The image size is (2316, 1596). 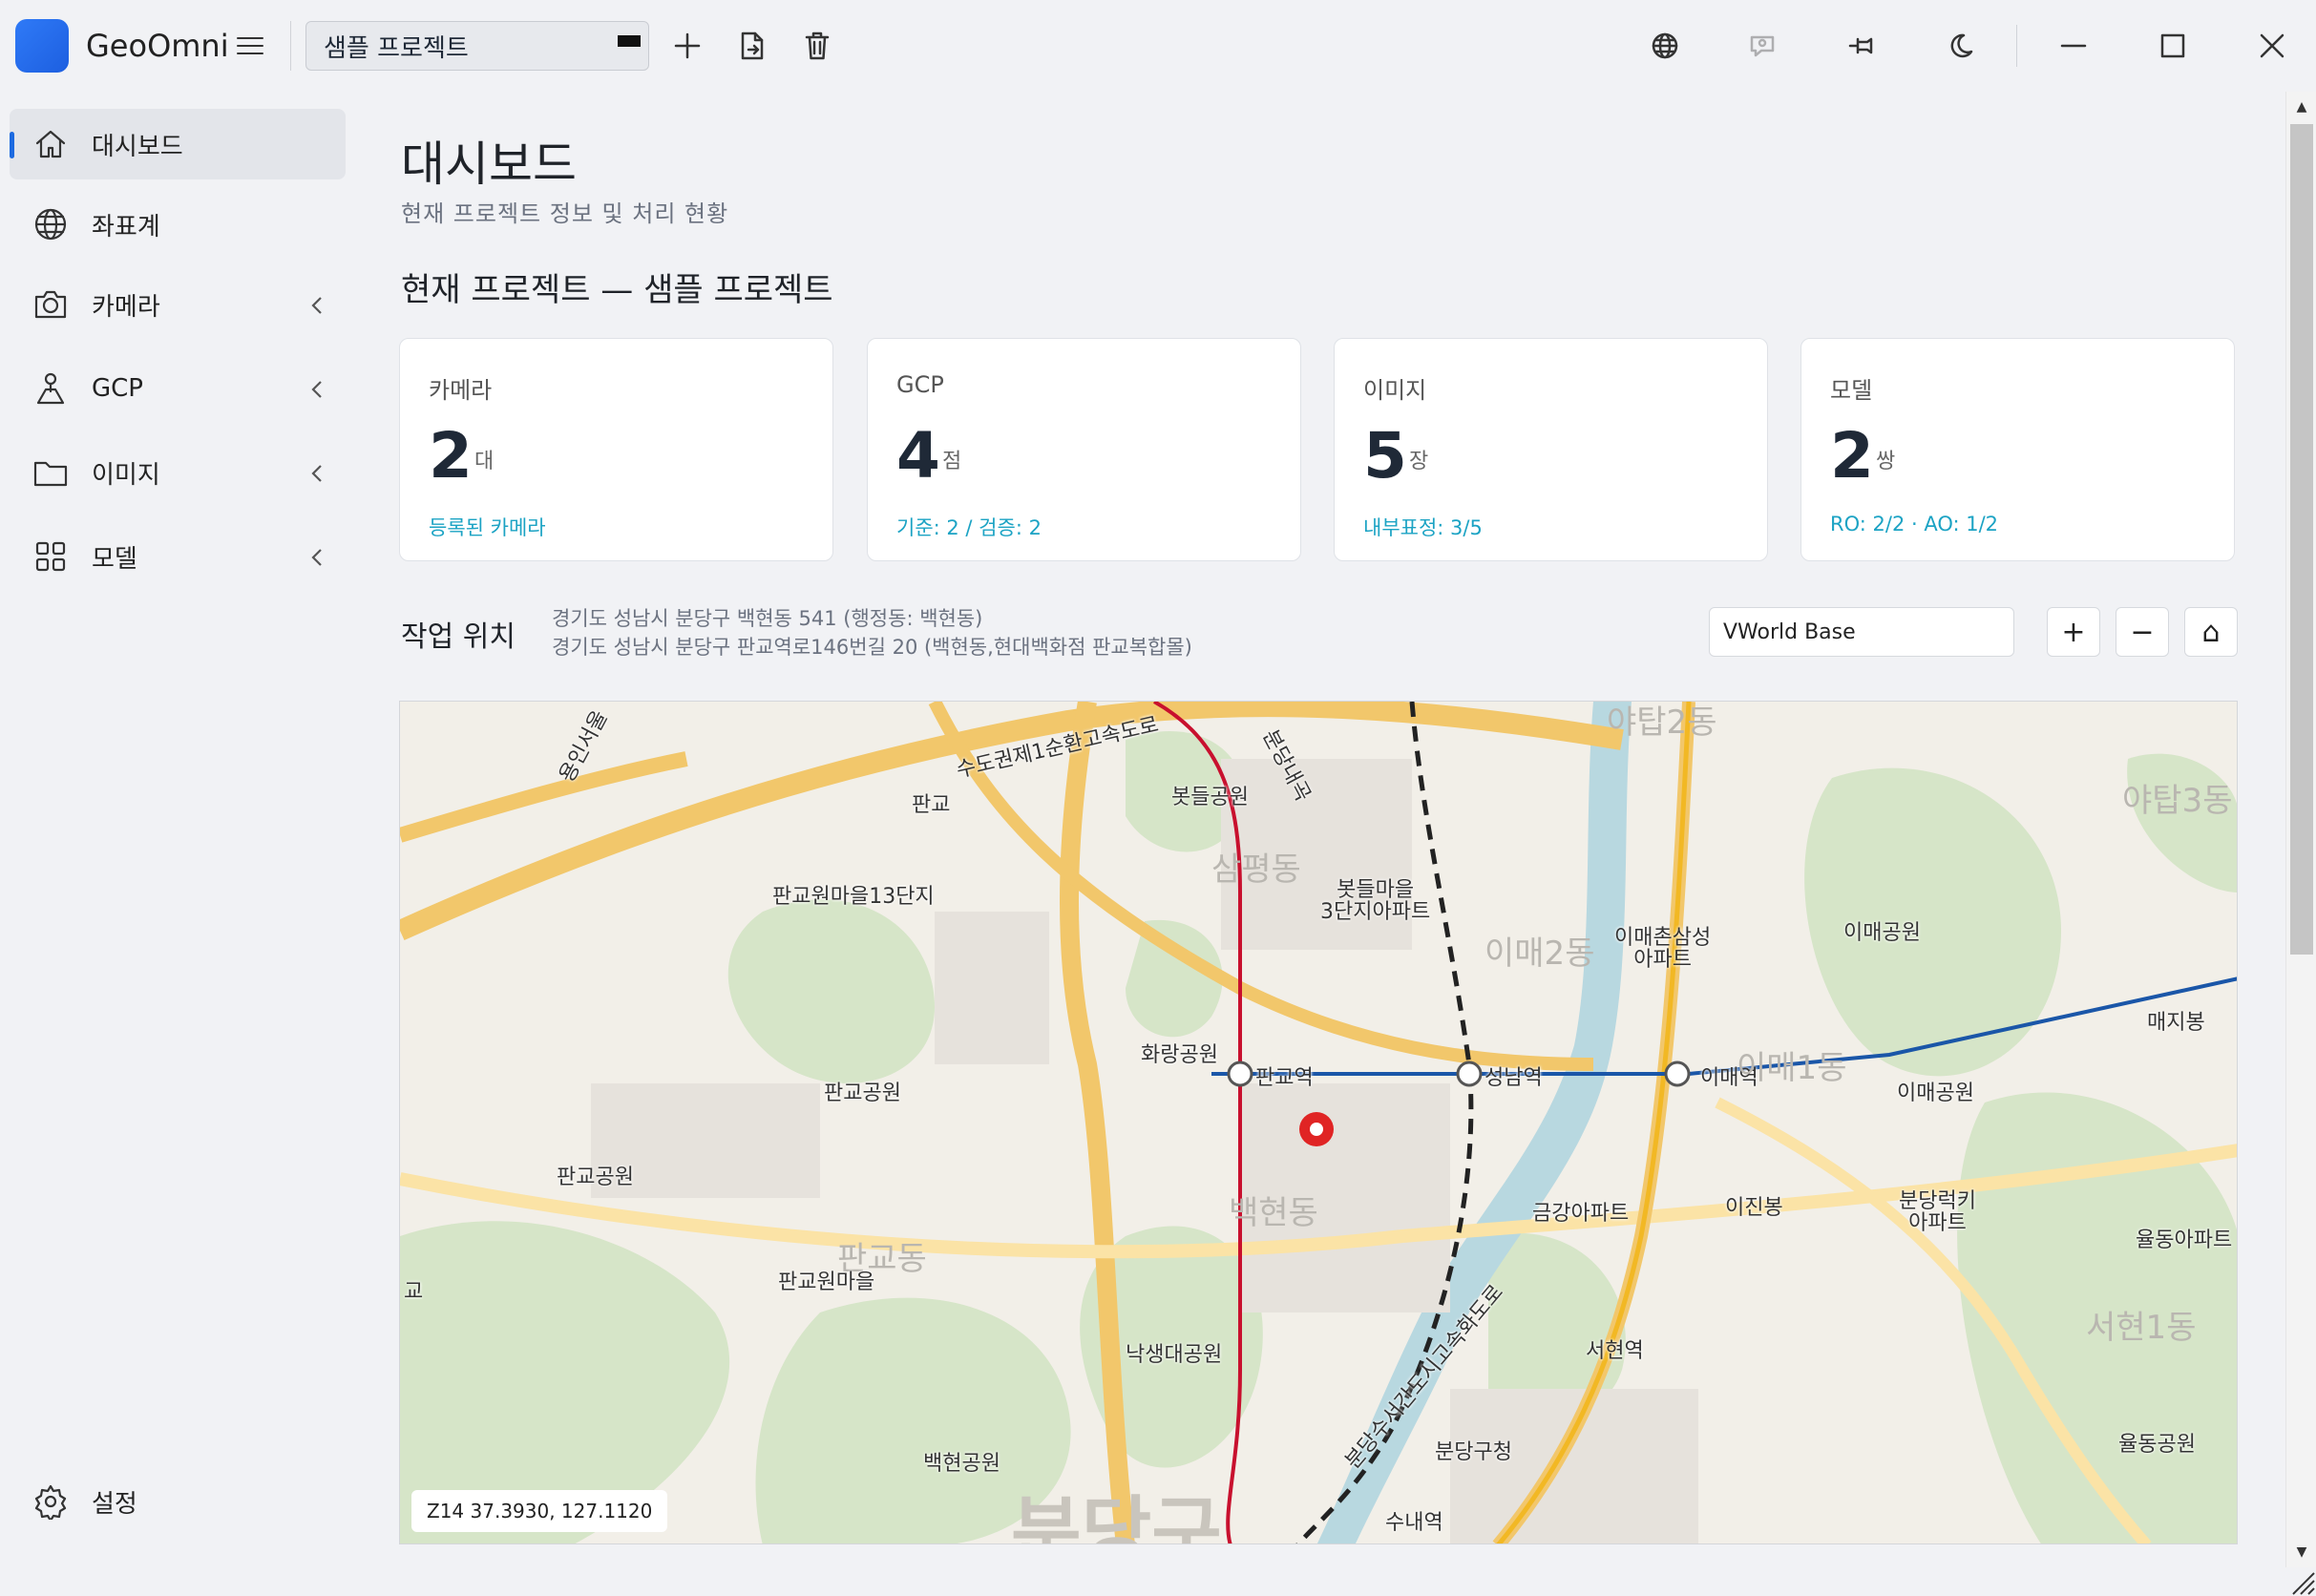 I want to click on map-label-imae-park: 이매공원, so click(x=1936, y=1094).